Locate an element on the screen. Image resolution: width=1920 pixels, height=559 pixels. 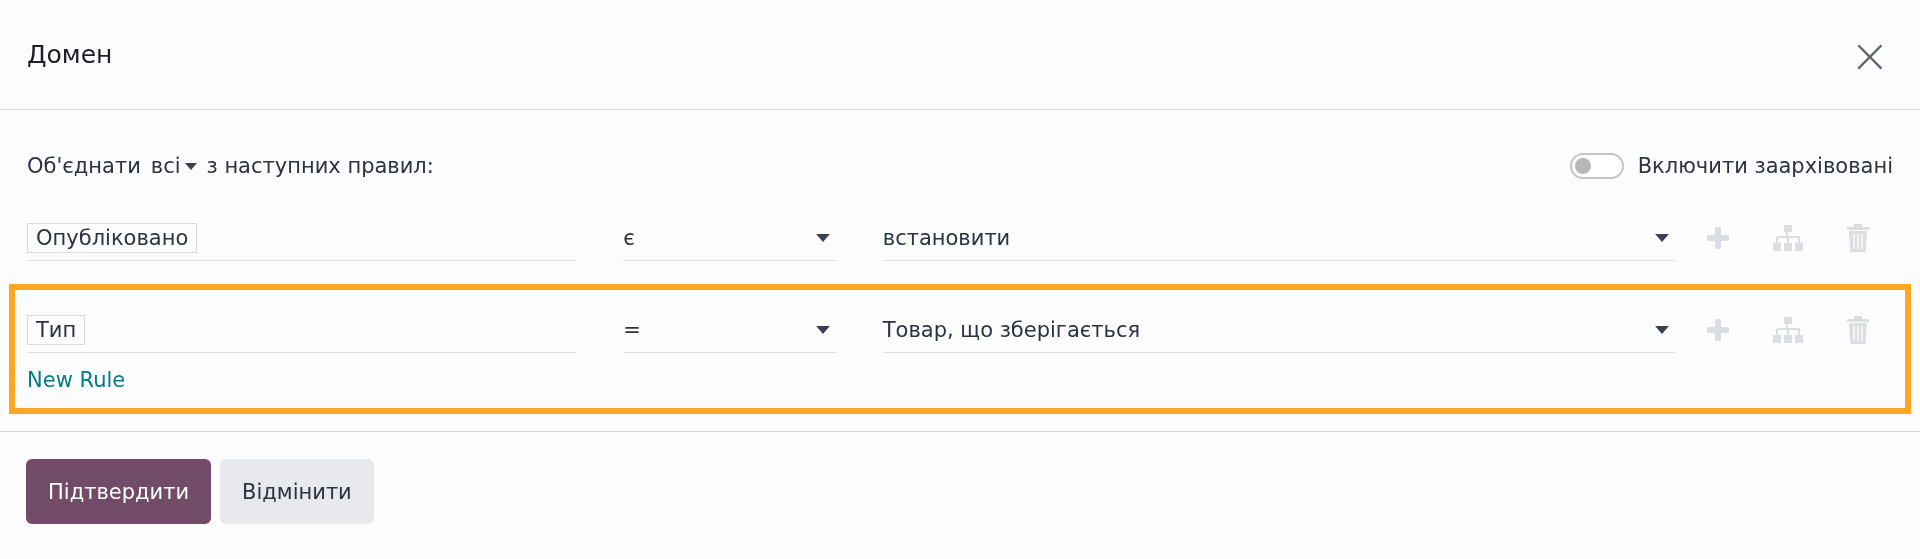
value-text: Товар, що зберігається is located at coordinates (1011, 329).